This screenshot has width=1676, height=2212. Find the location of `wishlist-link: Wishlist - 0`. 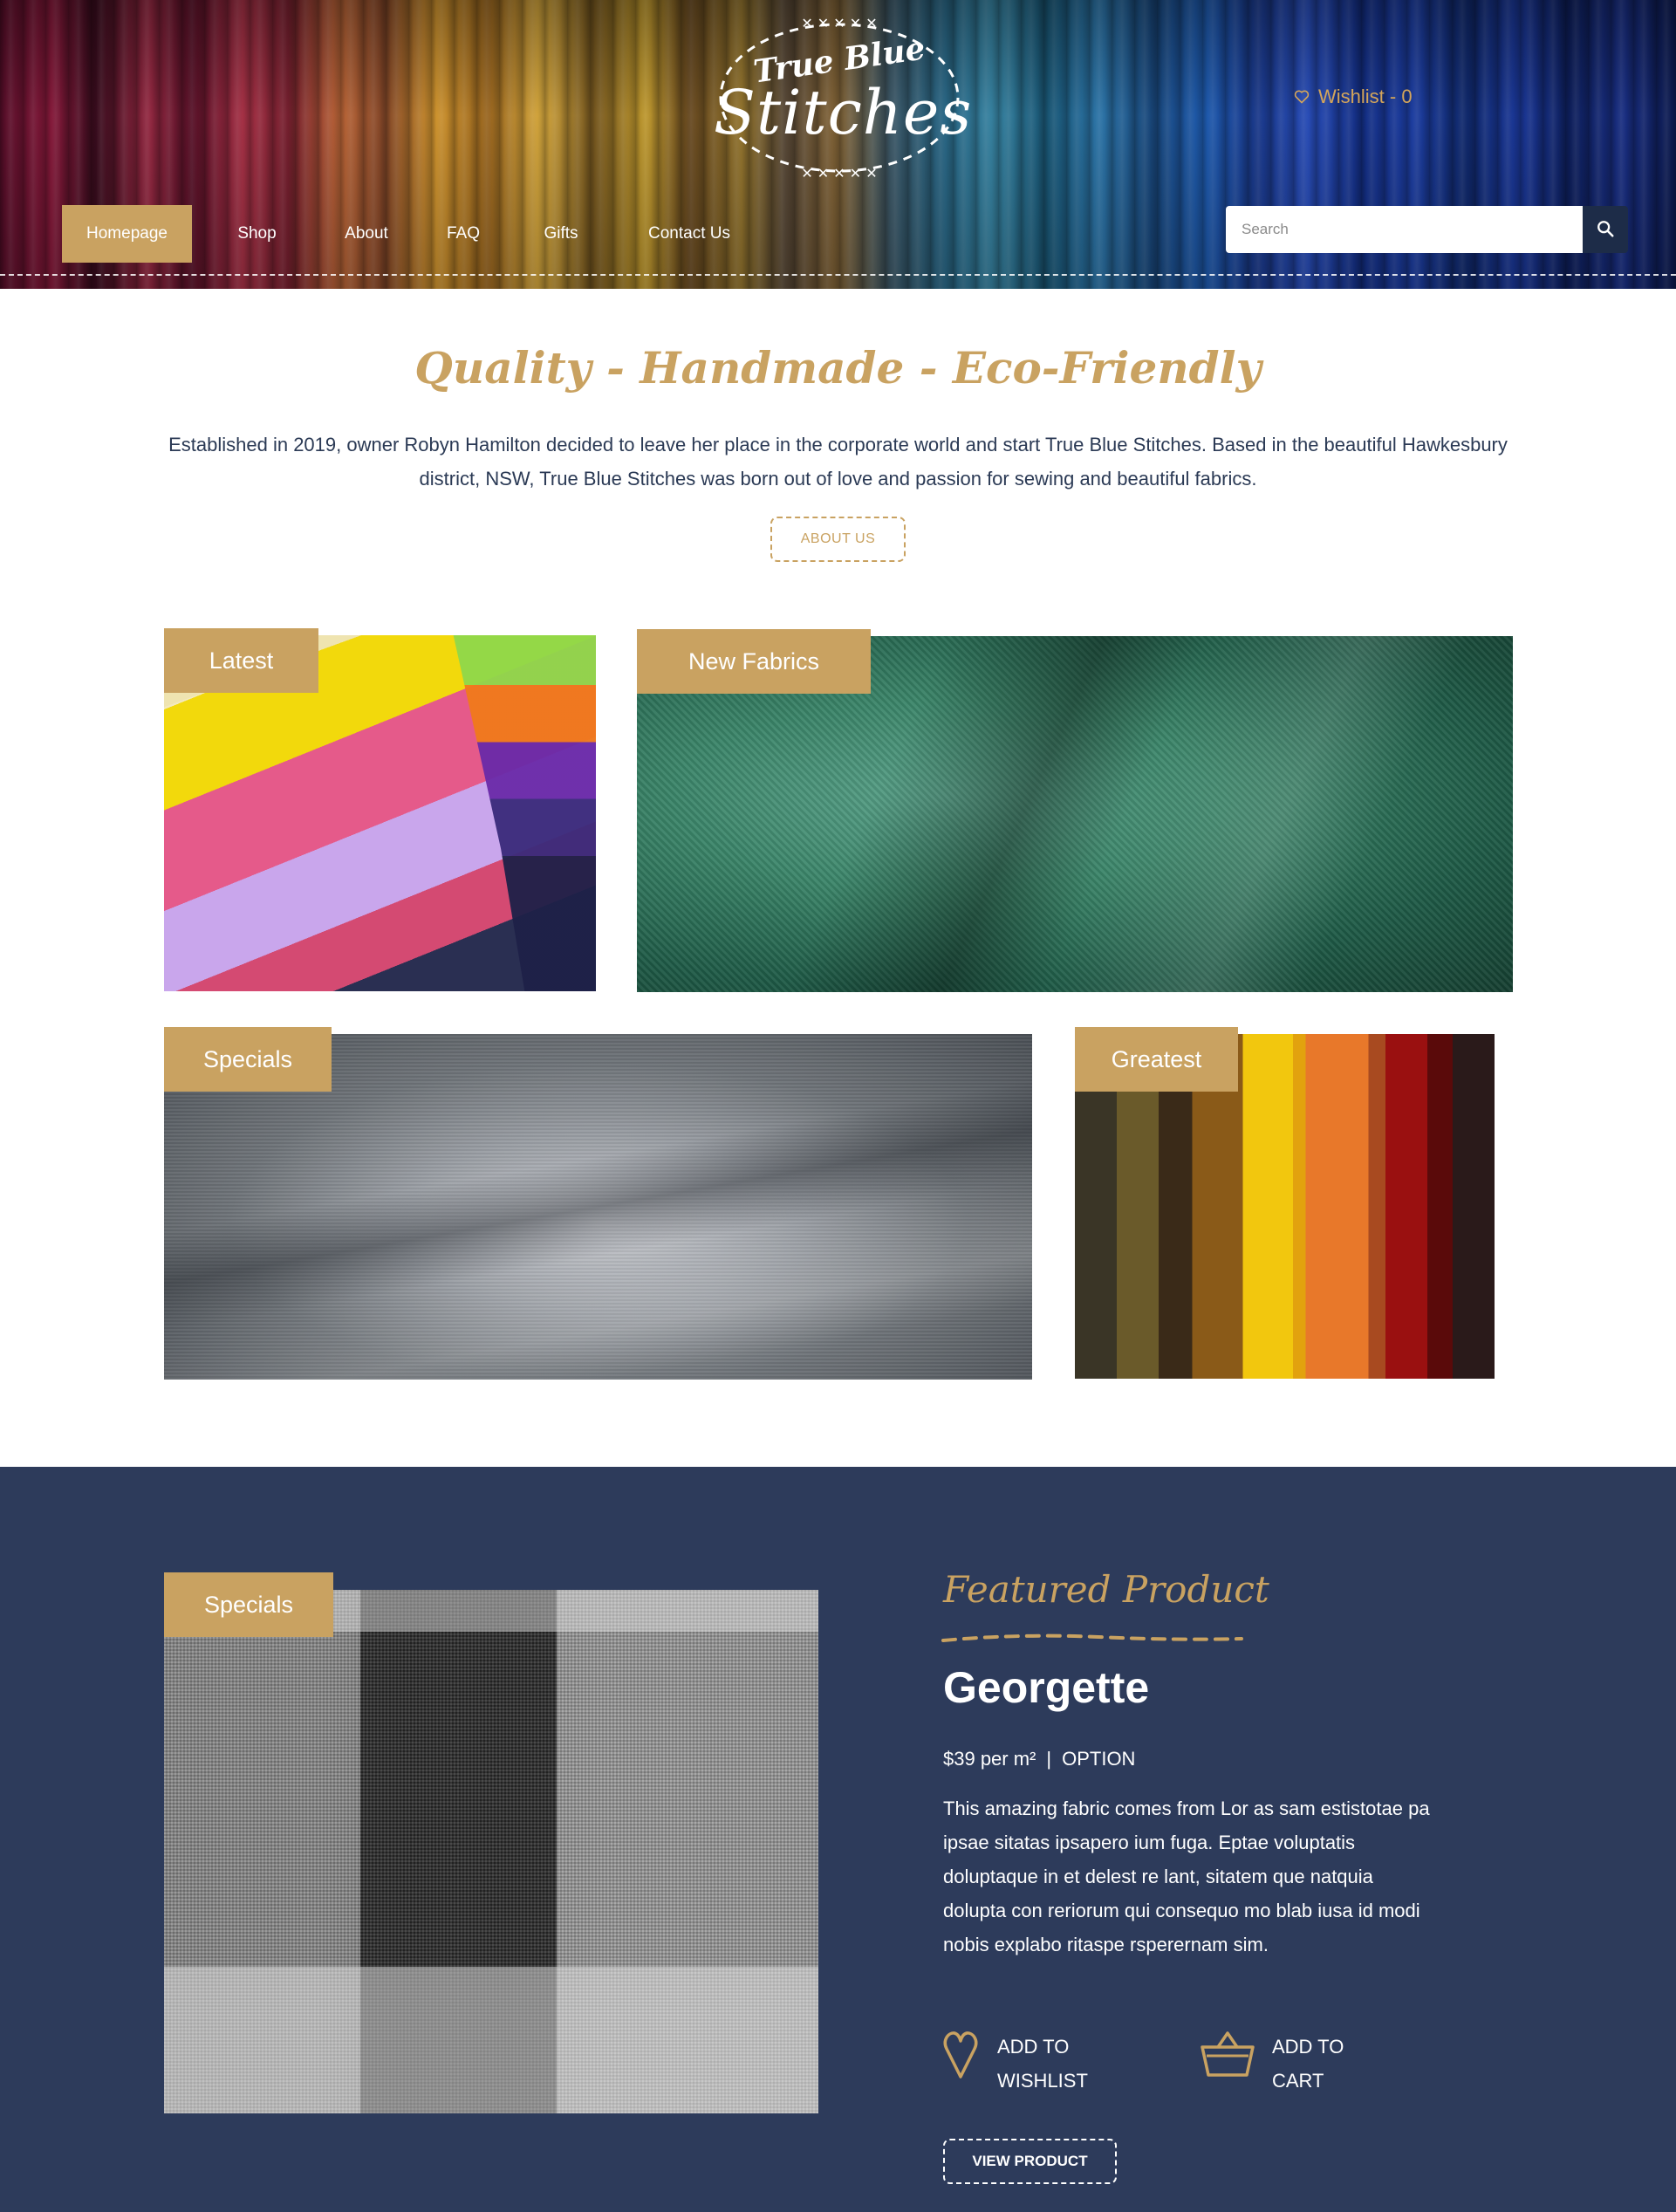

wishlist-link: Wishlist - 0 is located at coordinates (1353, 97).